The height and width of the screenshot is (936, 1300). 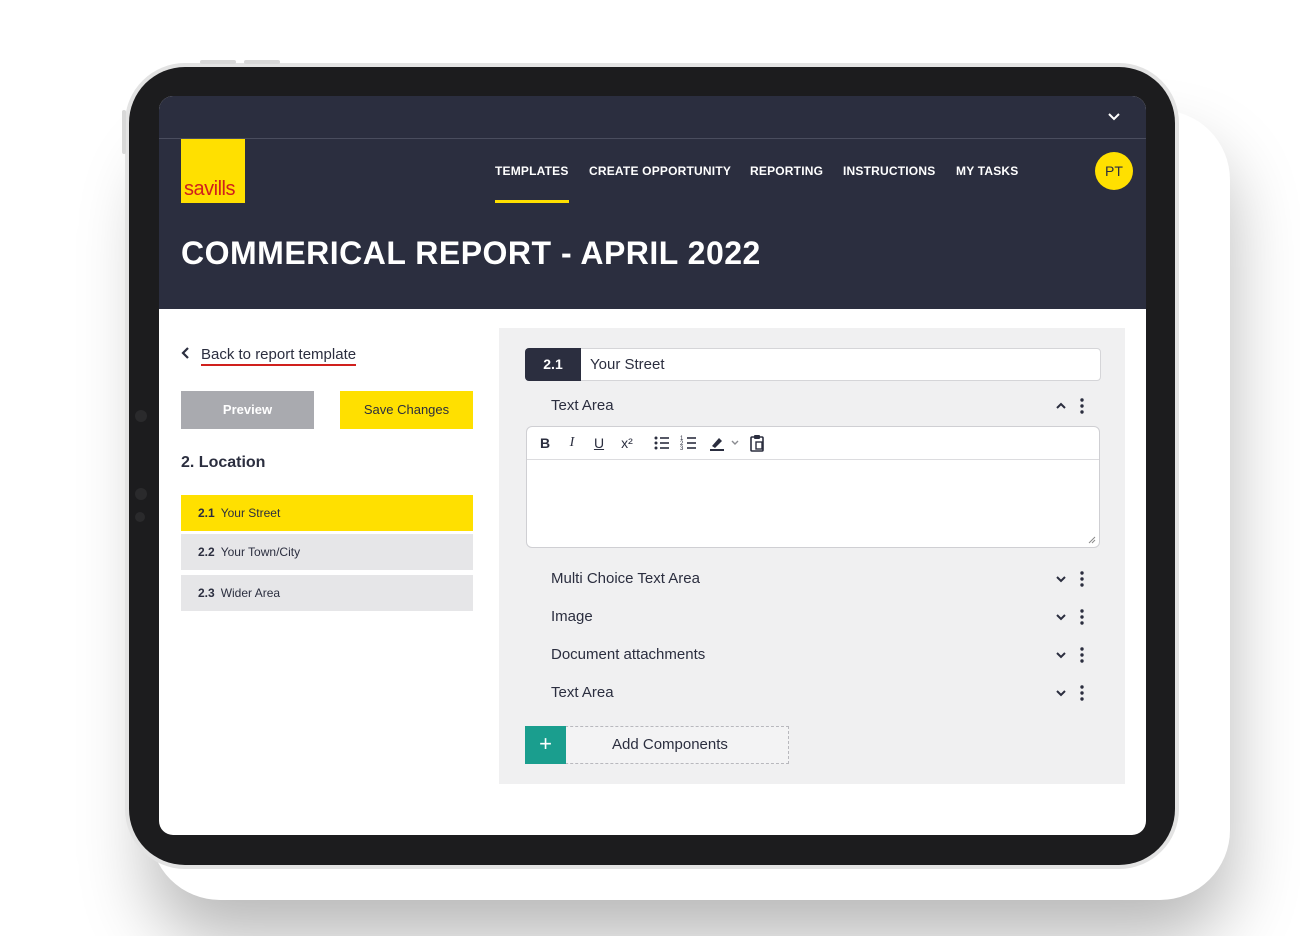 I want to click on sidebar-item-your-street: 2.1 Your Street, so click(x=327, y=513).